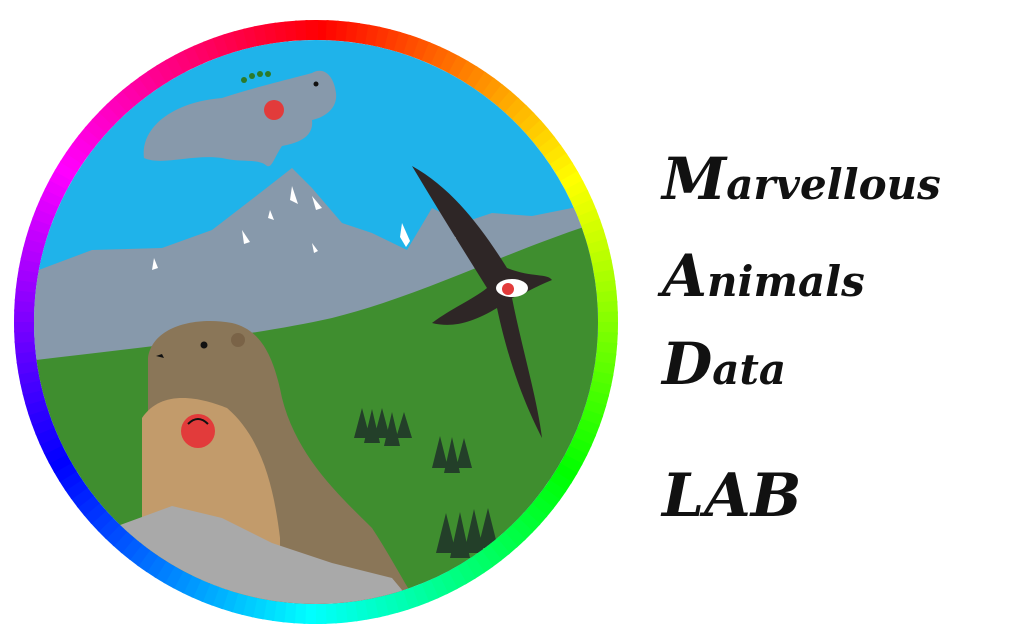 This screenshot has height=644, width=1026. I want to click on title-line-animals: Animals, so click(763, 276).